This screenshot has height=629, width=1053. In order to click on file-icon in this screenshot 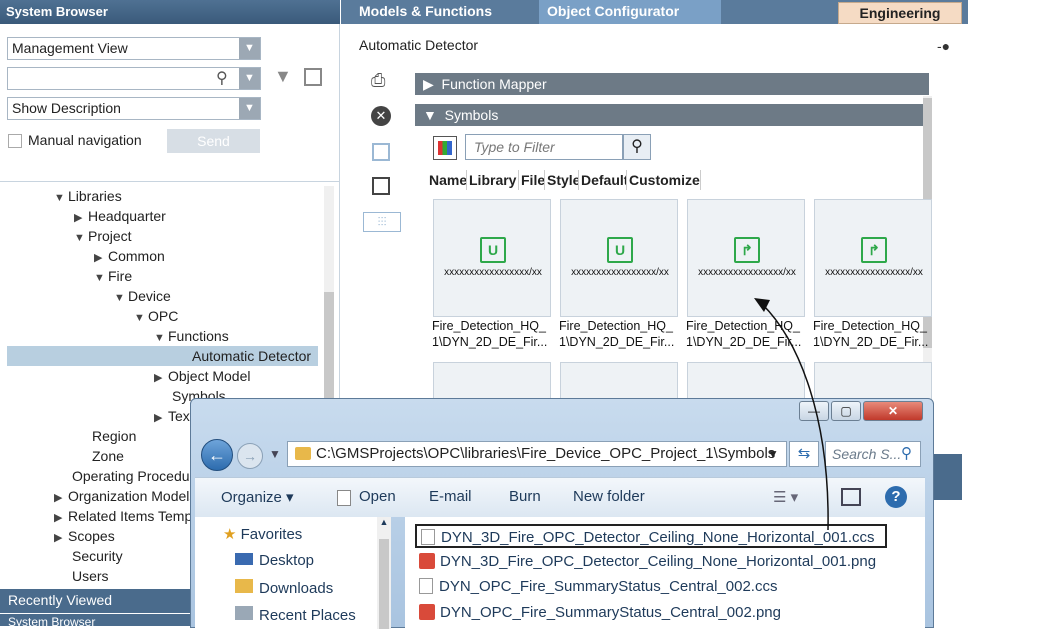, I will do `click(426, 586)`.